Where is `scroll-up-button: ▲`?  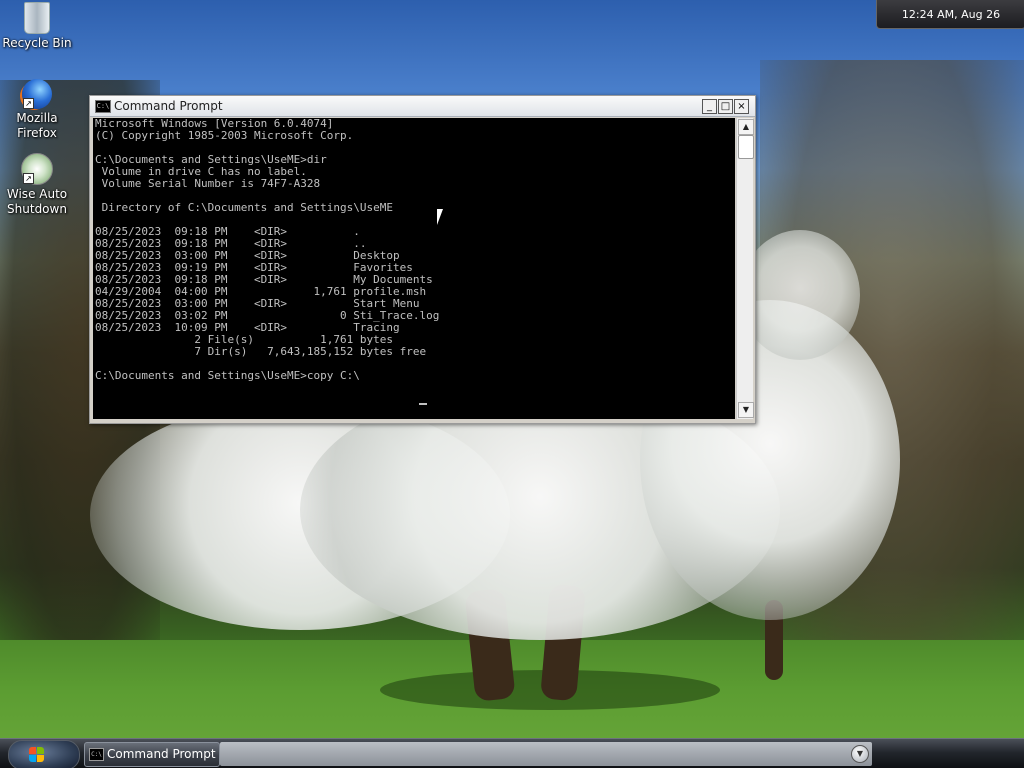
scroll-up-button: ▲ is located at coordinates (746, 127).